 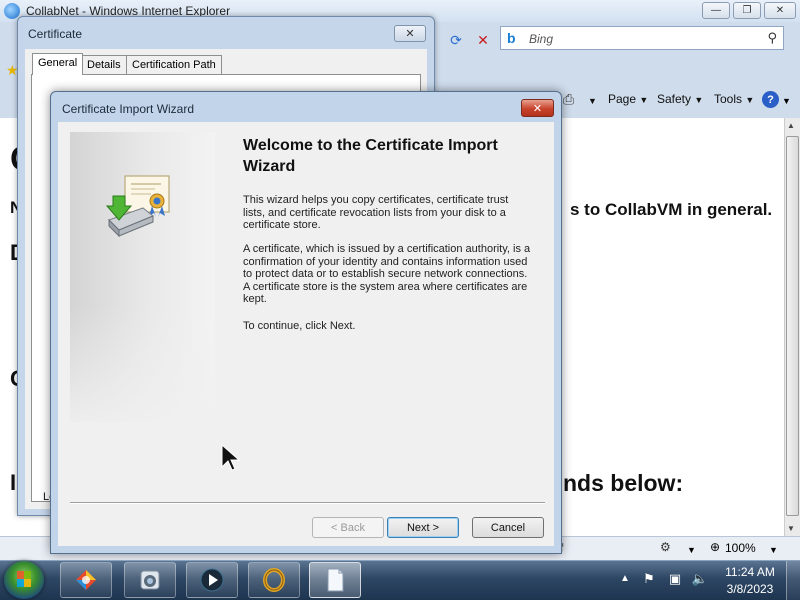 What do you see at coordinates (299, 326) in the screenshot?
I see `wizard-paragraph: To continue, click Next.` at bounding box center [299, 326].